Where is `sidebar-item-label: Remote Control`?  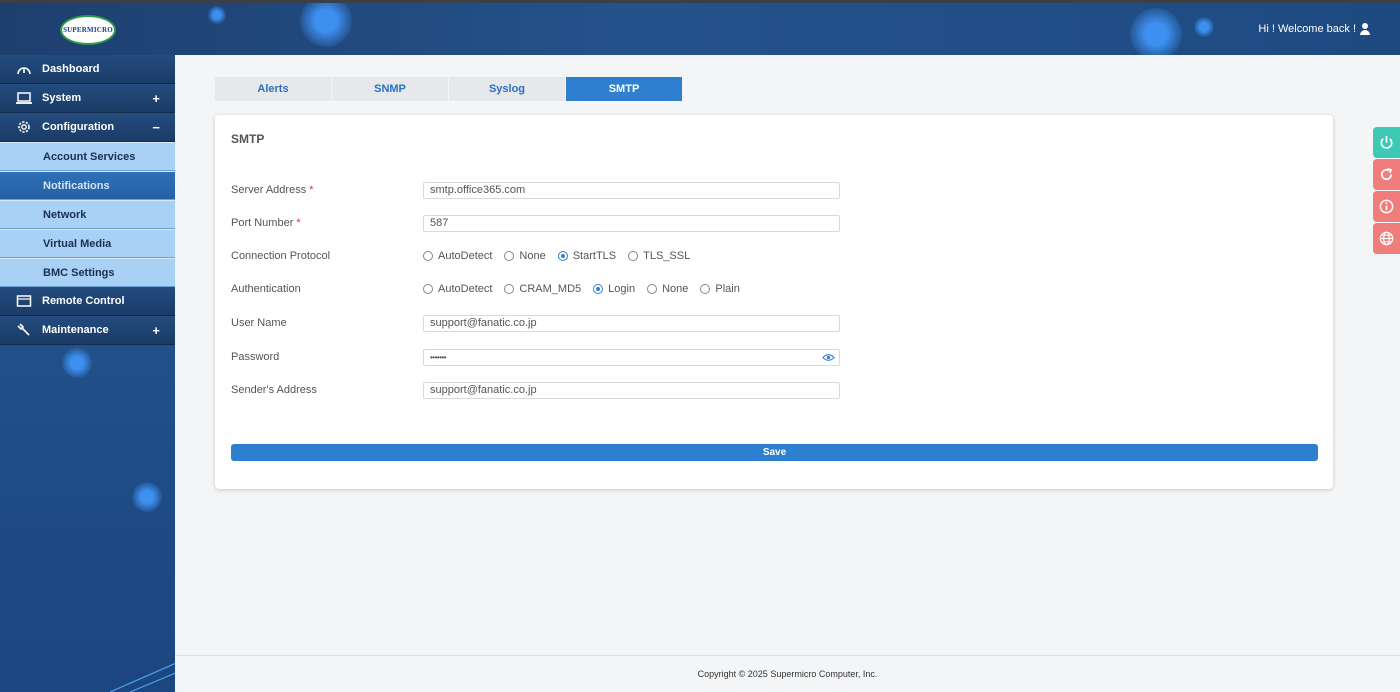 sidebar-item-label: Remote Control is located at coordinates (83, 301).